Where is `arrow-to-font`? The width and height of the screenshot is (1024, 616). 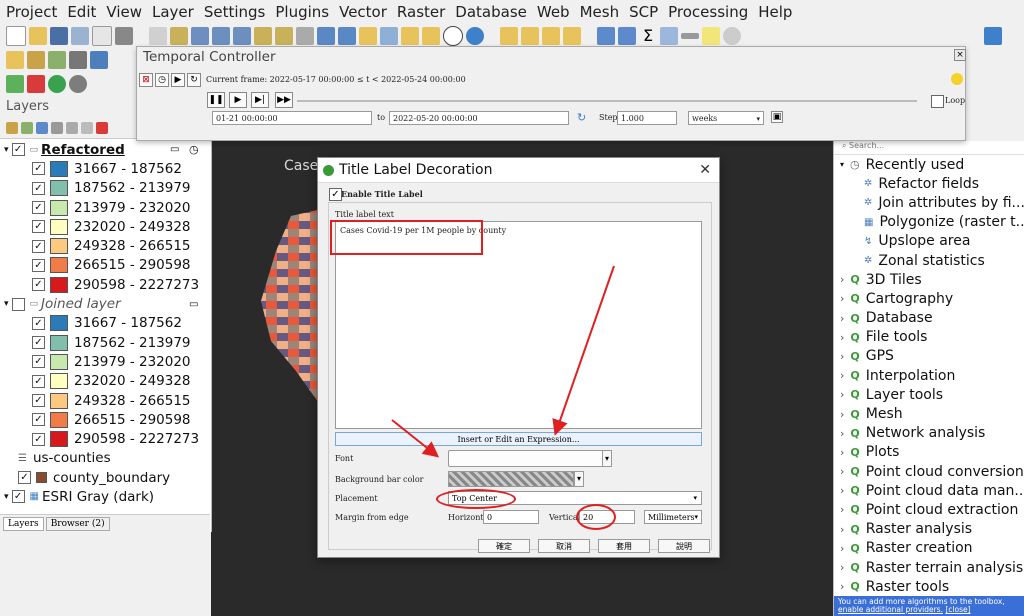
arrow-to-font is located at coordinates (415, 438).